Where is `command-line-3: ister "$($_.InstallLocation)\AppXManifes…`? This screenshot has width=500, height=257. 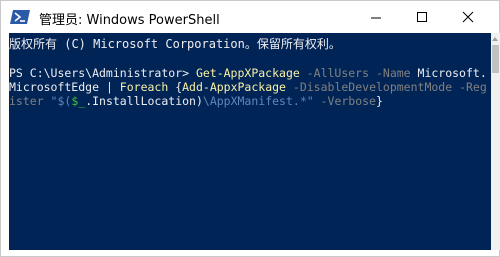 command-line-3: ister "$($_.InstallLocation)\AppXManifes… is located at coordinates (196, 101).